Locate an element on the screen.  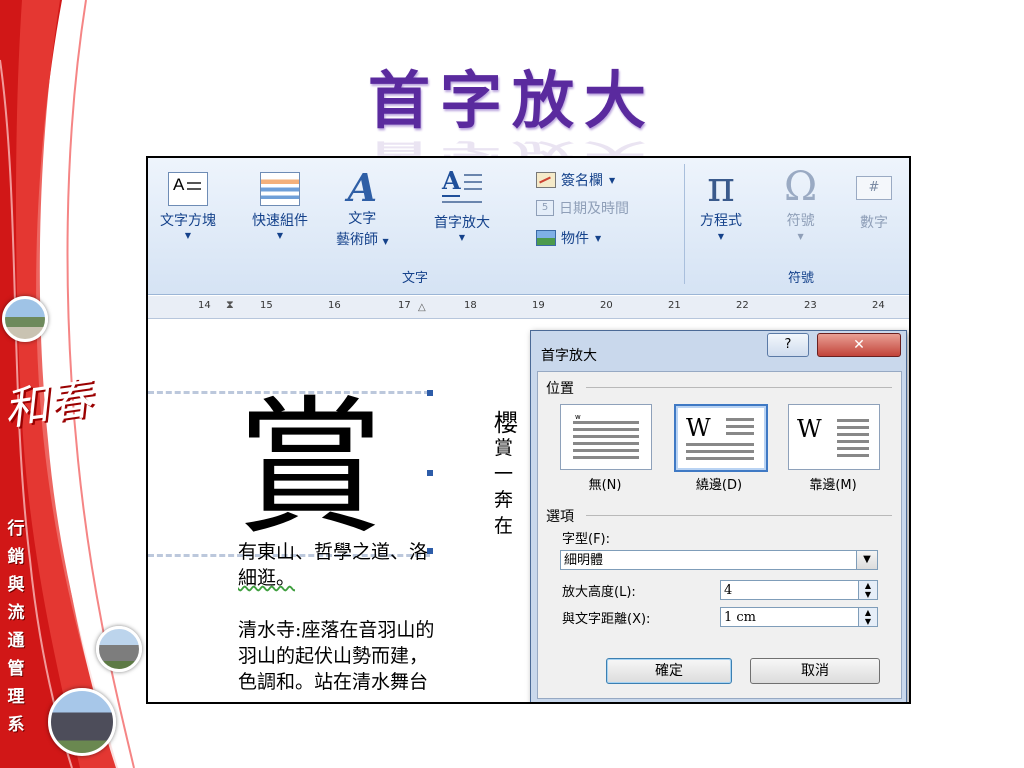
font-value: 細明體 is located at coordinates (584, 560).